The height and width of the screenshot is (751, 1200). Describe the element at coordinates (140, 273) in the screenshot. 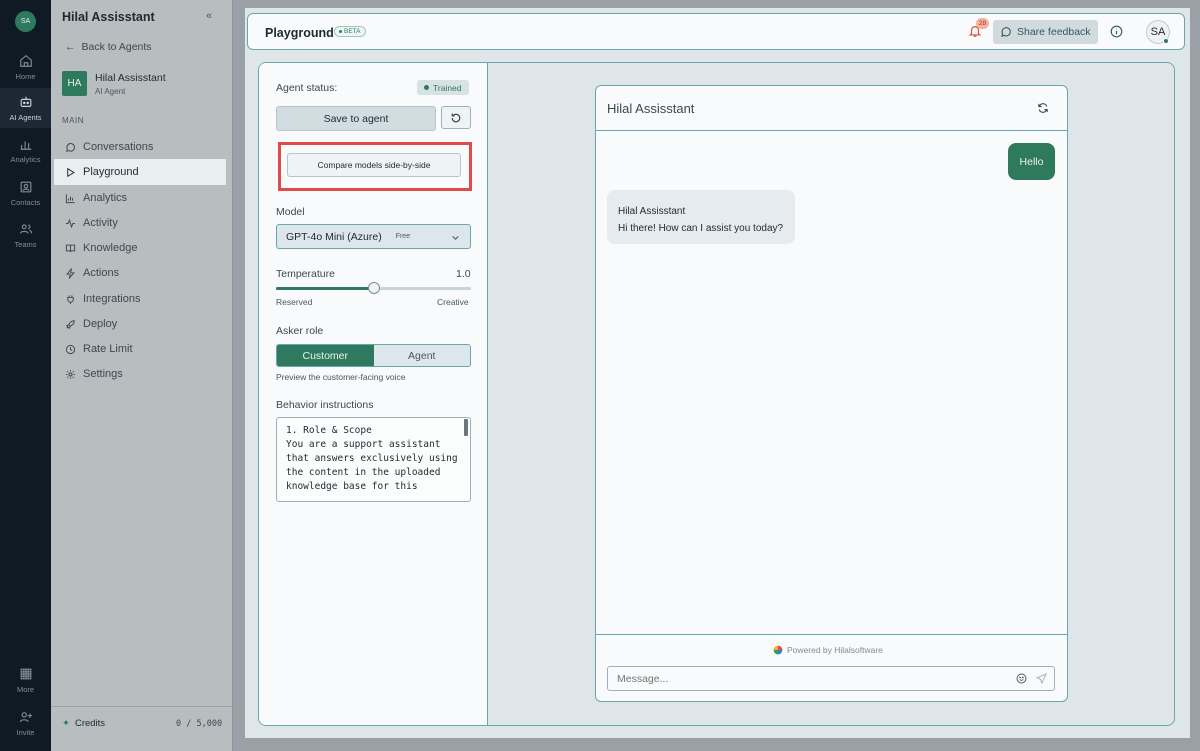

I see `sidebar-item-actions: Actions` at that location.